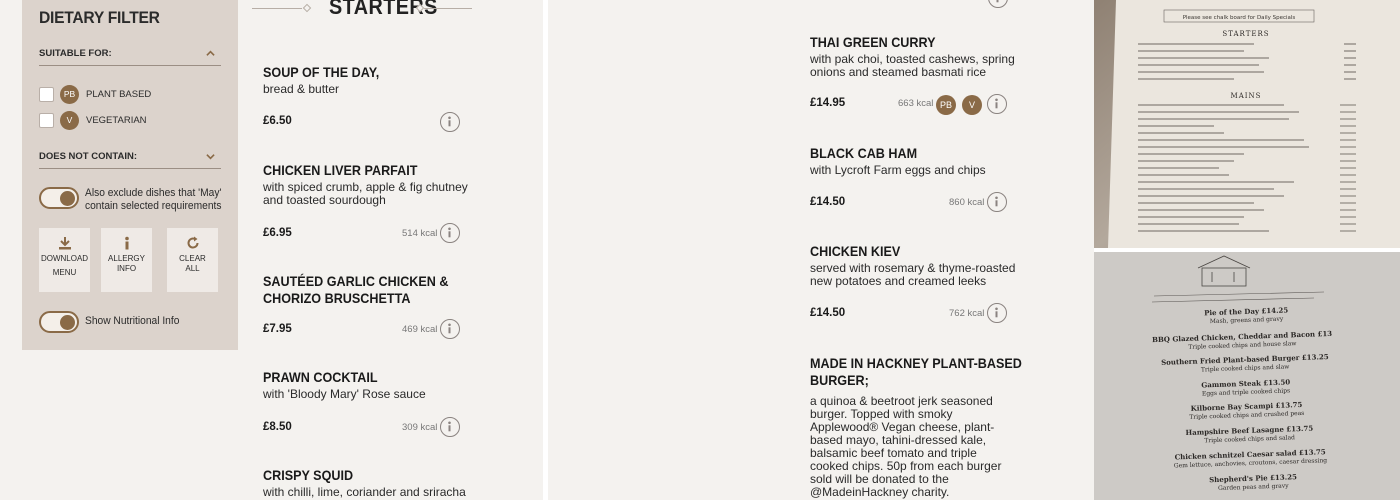 This screenshot has width=1400, height=500. What do you see at coordinates (320, 377) in the screenshot?
I see `dish-name: PRAWN COCKTAIL` at bounding box center [320, 377].